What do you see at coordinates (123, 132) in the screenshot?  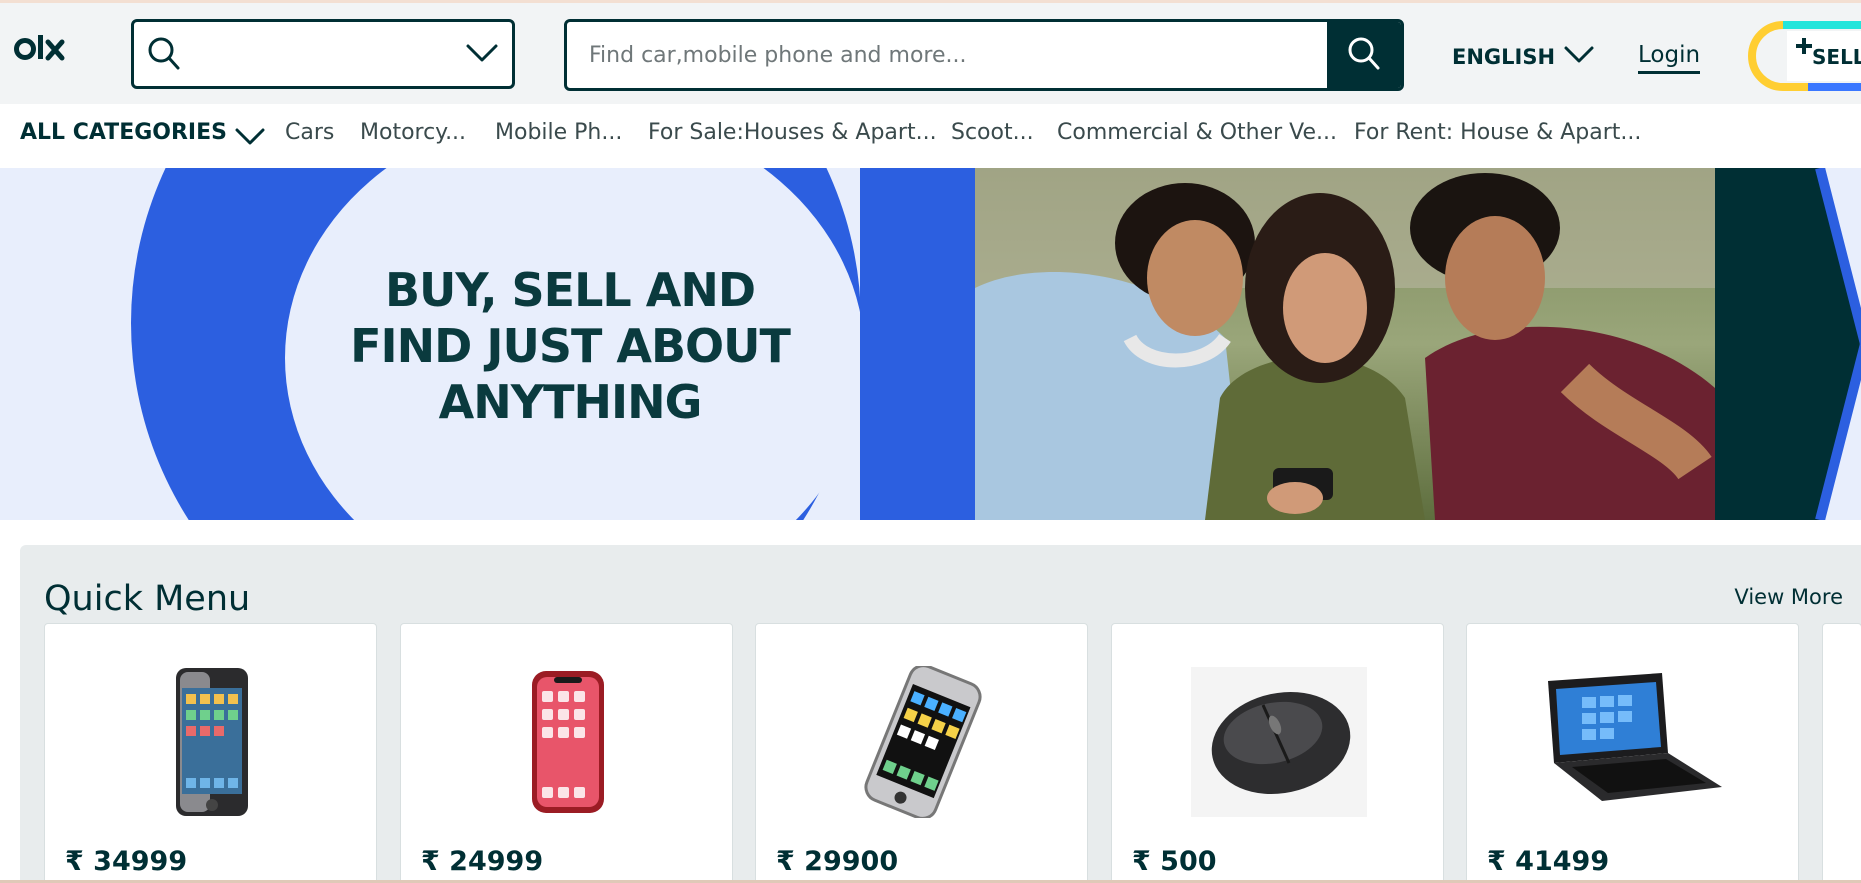 I see `all-categories-label: ALL CATEGORIES` at bounding box center [123, 132].